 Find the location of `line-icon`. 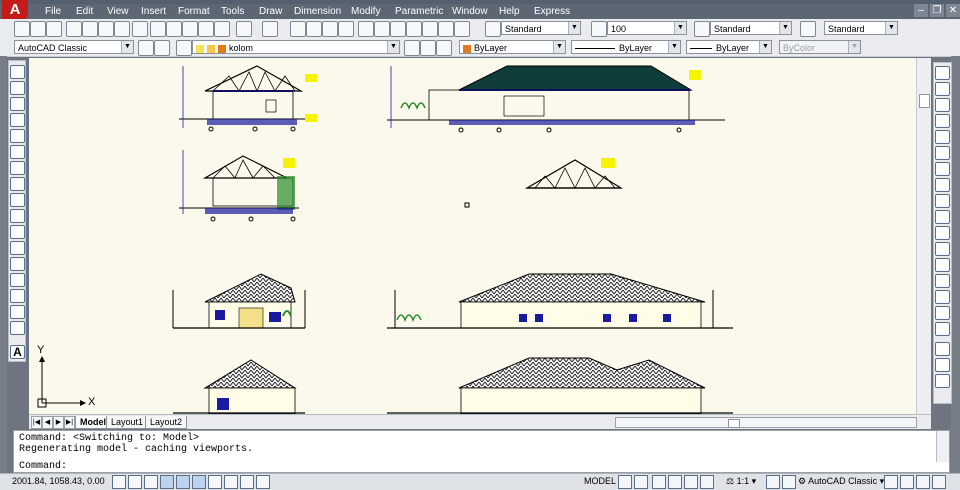

line-icon is located at coordinates (17, 72).